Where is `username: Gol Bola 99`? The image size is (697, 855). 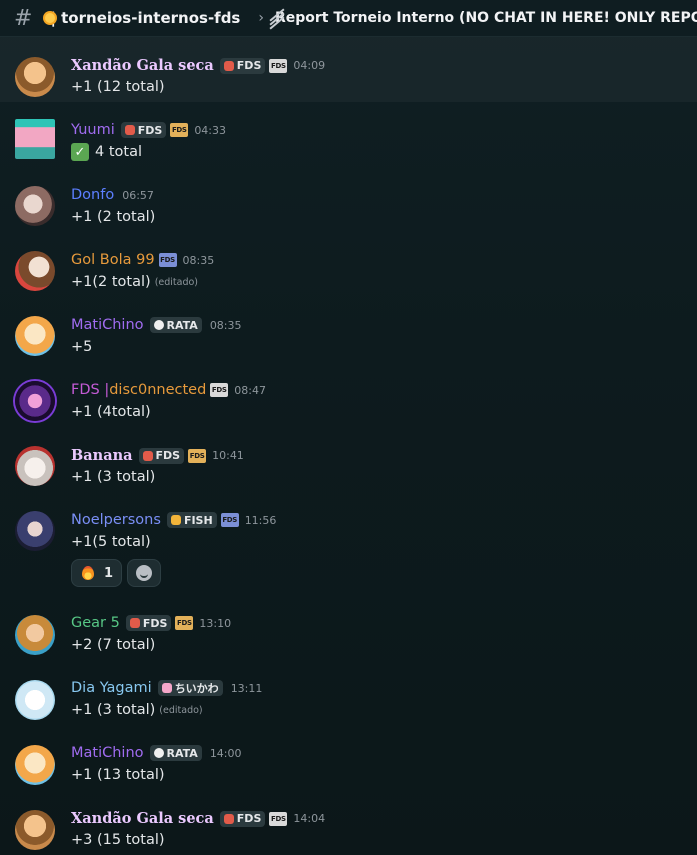
username: Gol Bola 99 is located at coordinates (113, 260).